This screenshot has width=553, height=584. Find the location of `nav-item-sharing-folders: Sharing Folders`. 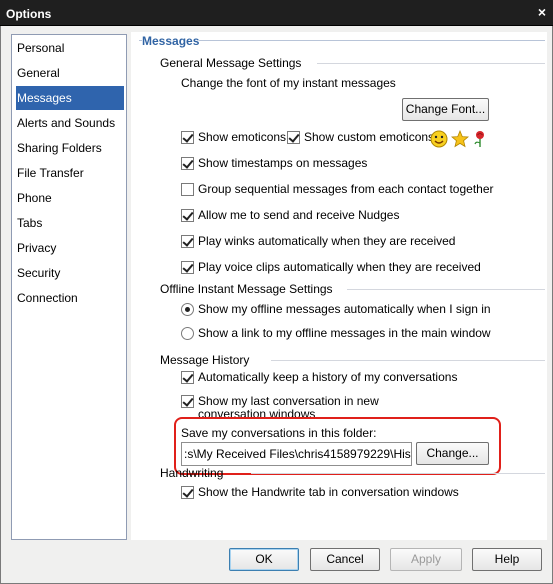

nav-item-sharing-folders: Sharing Folders is located at coordinates (70, 148).